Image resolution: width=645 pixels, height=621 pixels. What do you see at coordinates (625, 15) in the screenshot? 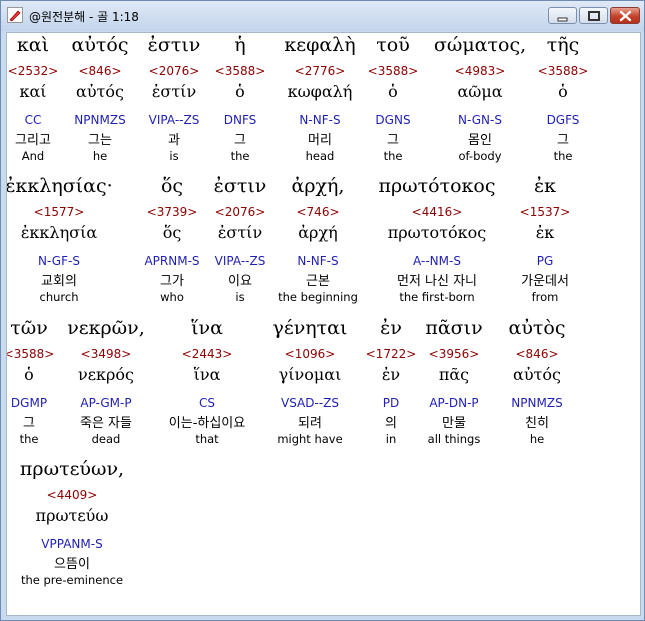
I see `close-button` at bounding box center [625, 15].